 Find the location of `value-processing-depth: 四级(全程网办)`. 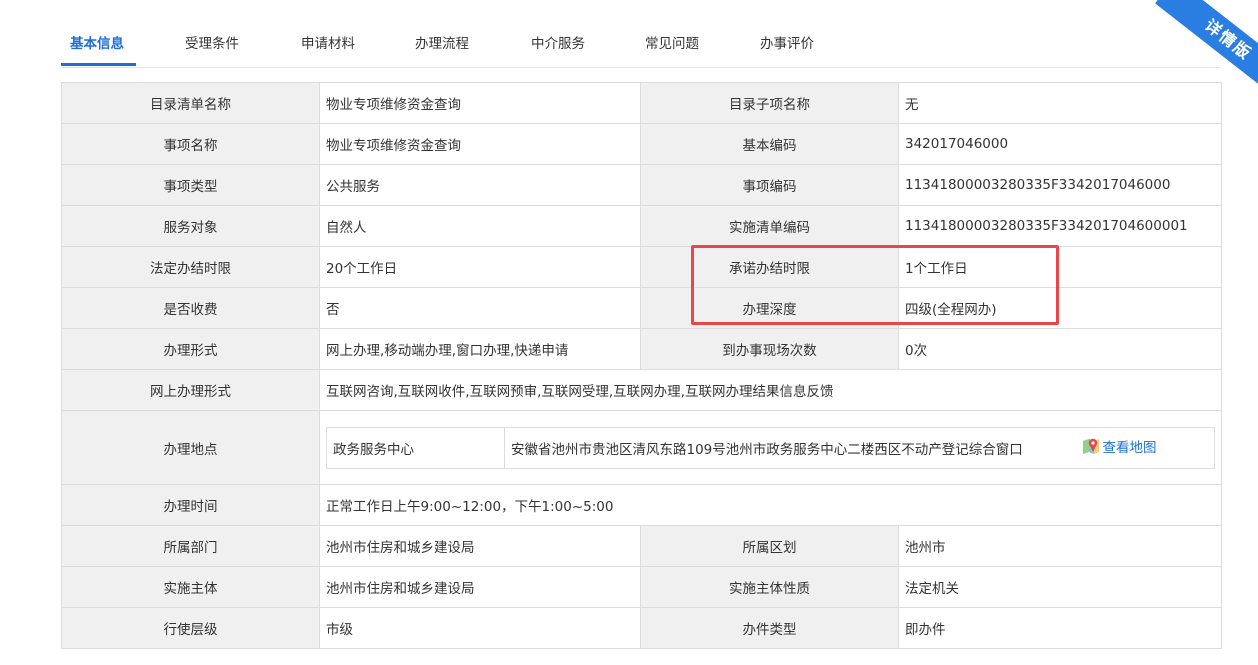

value-processing-depth: 四级(全程网办) is located at coordinates (1060, 308).